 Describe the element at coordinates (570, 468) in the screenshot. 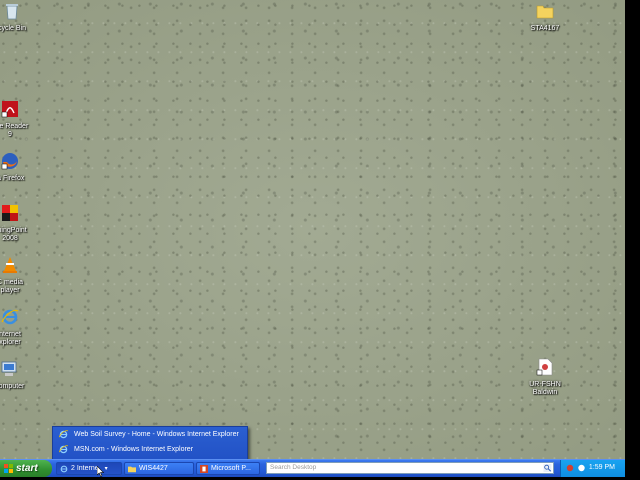

I see `network-icon` at that location.